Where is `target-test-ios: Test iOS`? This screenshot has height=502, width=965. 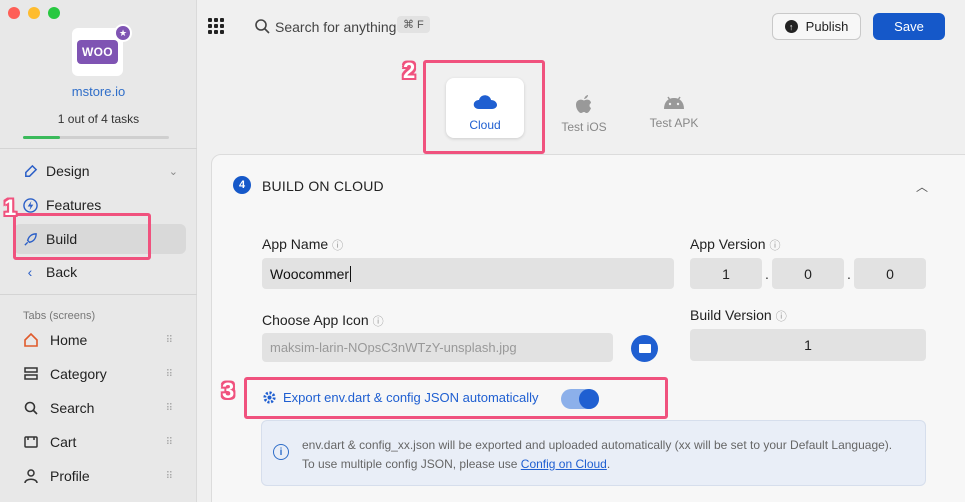 target-test-ios: Test iOS is located at coordinates (584, 114).